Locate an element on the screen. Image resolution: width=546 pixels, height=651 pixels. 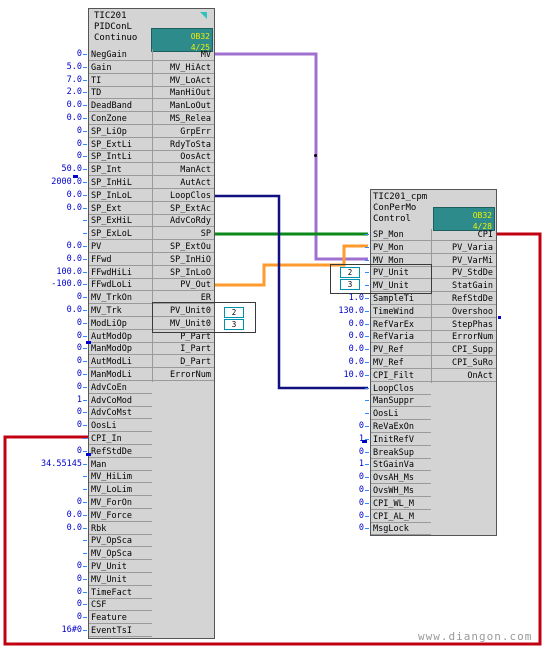
block2-input-oosli: OosLi is located at coordinates (401, 414).